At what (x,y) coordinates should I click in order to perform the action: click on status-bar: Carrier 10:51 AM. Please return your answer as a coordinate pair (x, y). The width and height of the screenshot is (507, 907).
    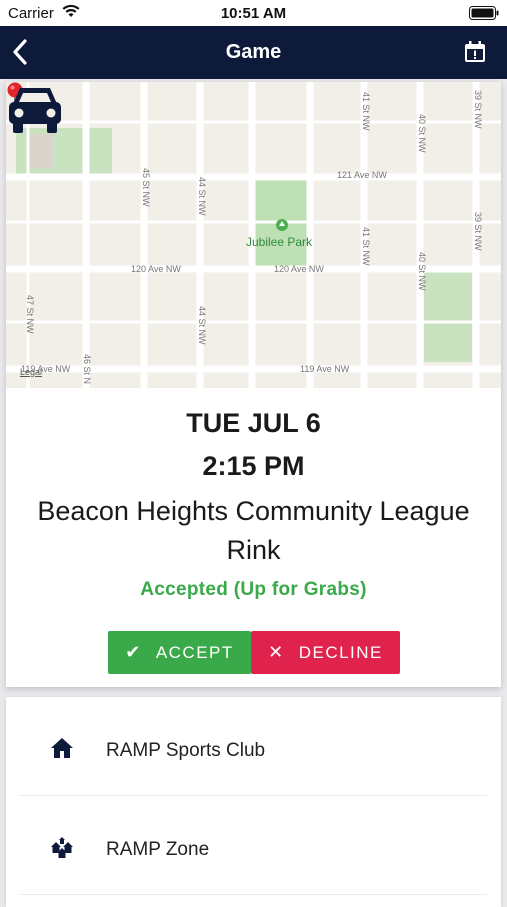
    Looking at the image, I should click on (253, 13).